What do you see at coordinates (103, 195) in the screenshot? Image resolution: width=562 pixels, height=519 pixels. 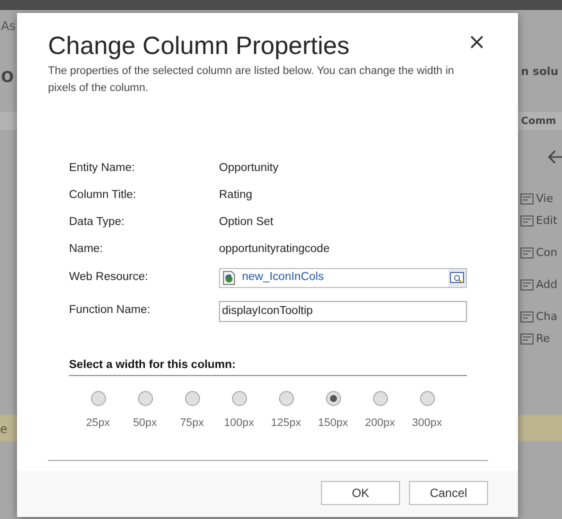 I see `field-label: Column Title:` at bounding box center [103, 195].